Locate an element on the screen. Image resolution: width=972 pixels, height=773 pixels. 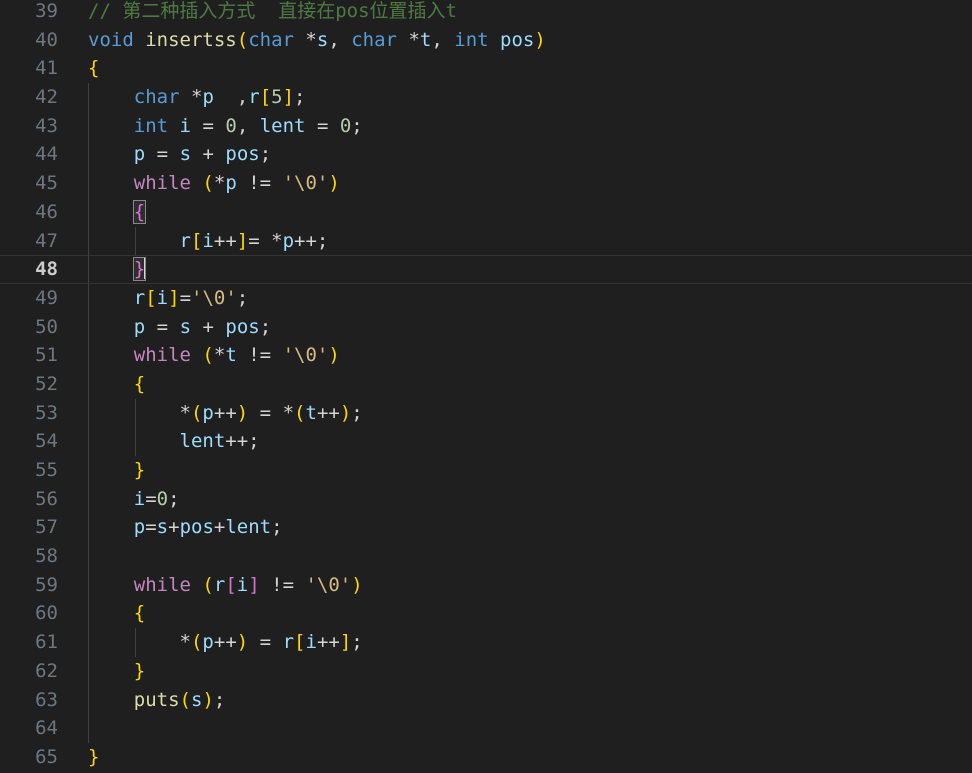
line-number: 65 is located at coordinates (46, 756).